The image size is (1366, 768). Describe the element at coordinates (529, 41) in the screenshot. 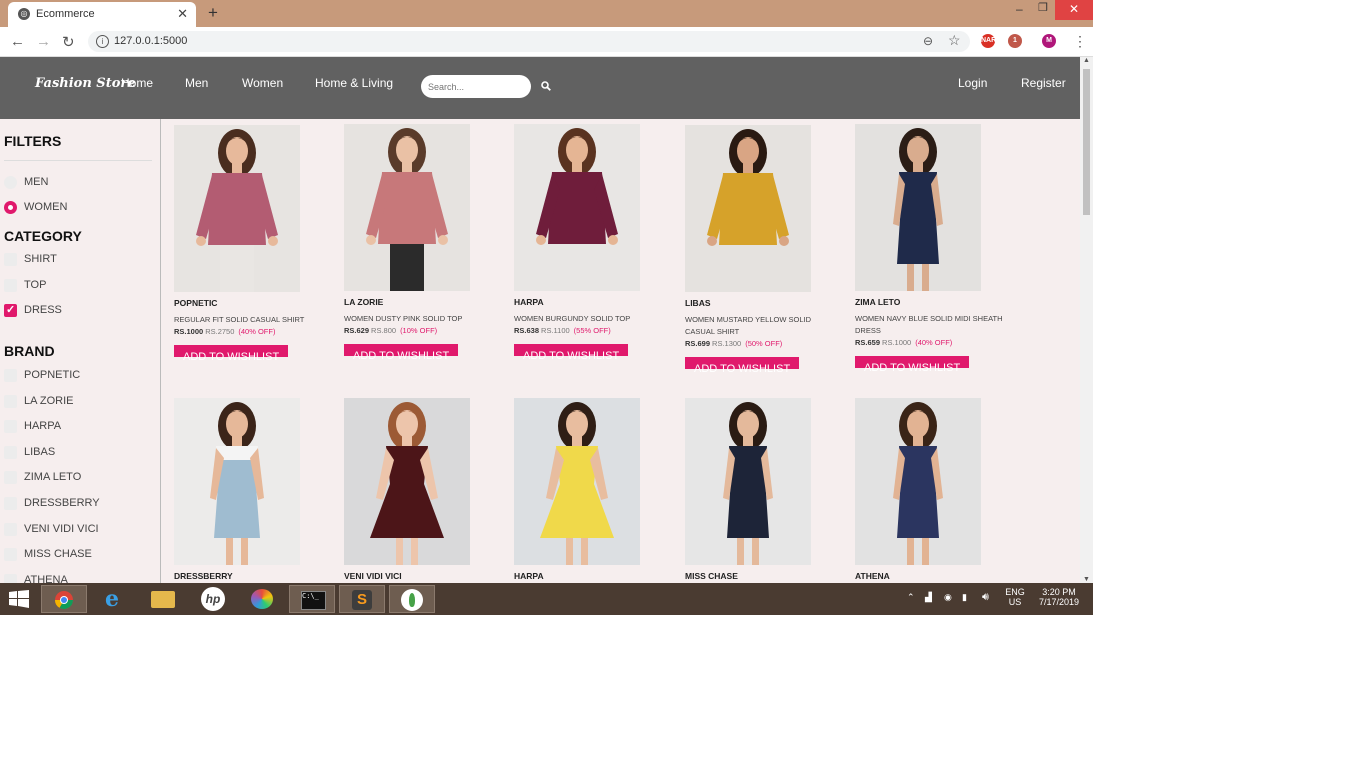

I see `omnibox: i 127.0.0.1:5000 ⊖ ☆` at that location.